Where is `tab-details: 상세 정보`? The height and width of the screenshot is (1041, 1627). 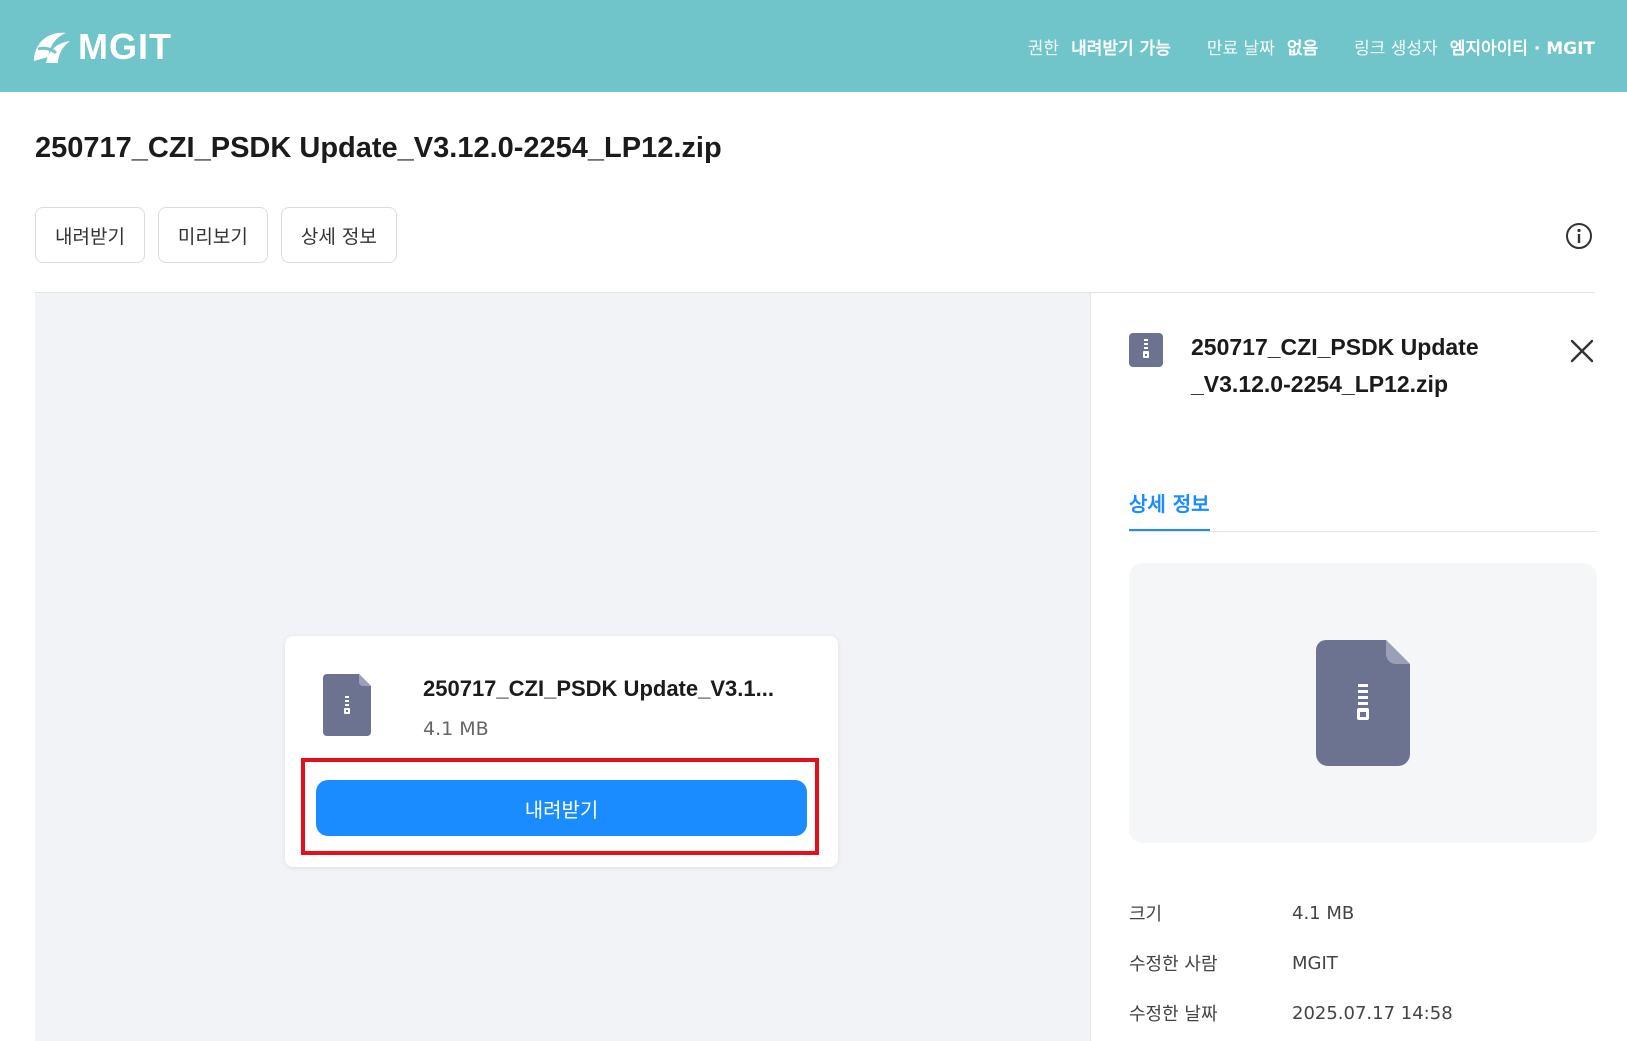 tab-details: 상세 정보 is located at coordinates (1169, 510).